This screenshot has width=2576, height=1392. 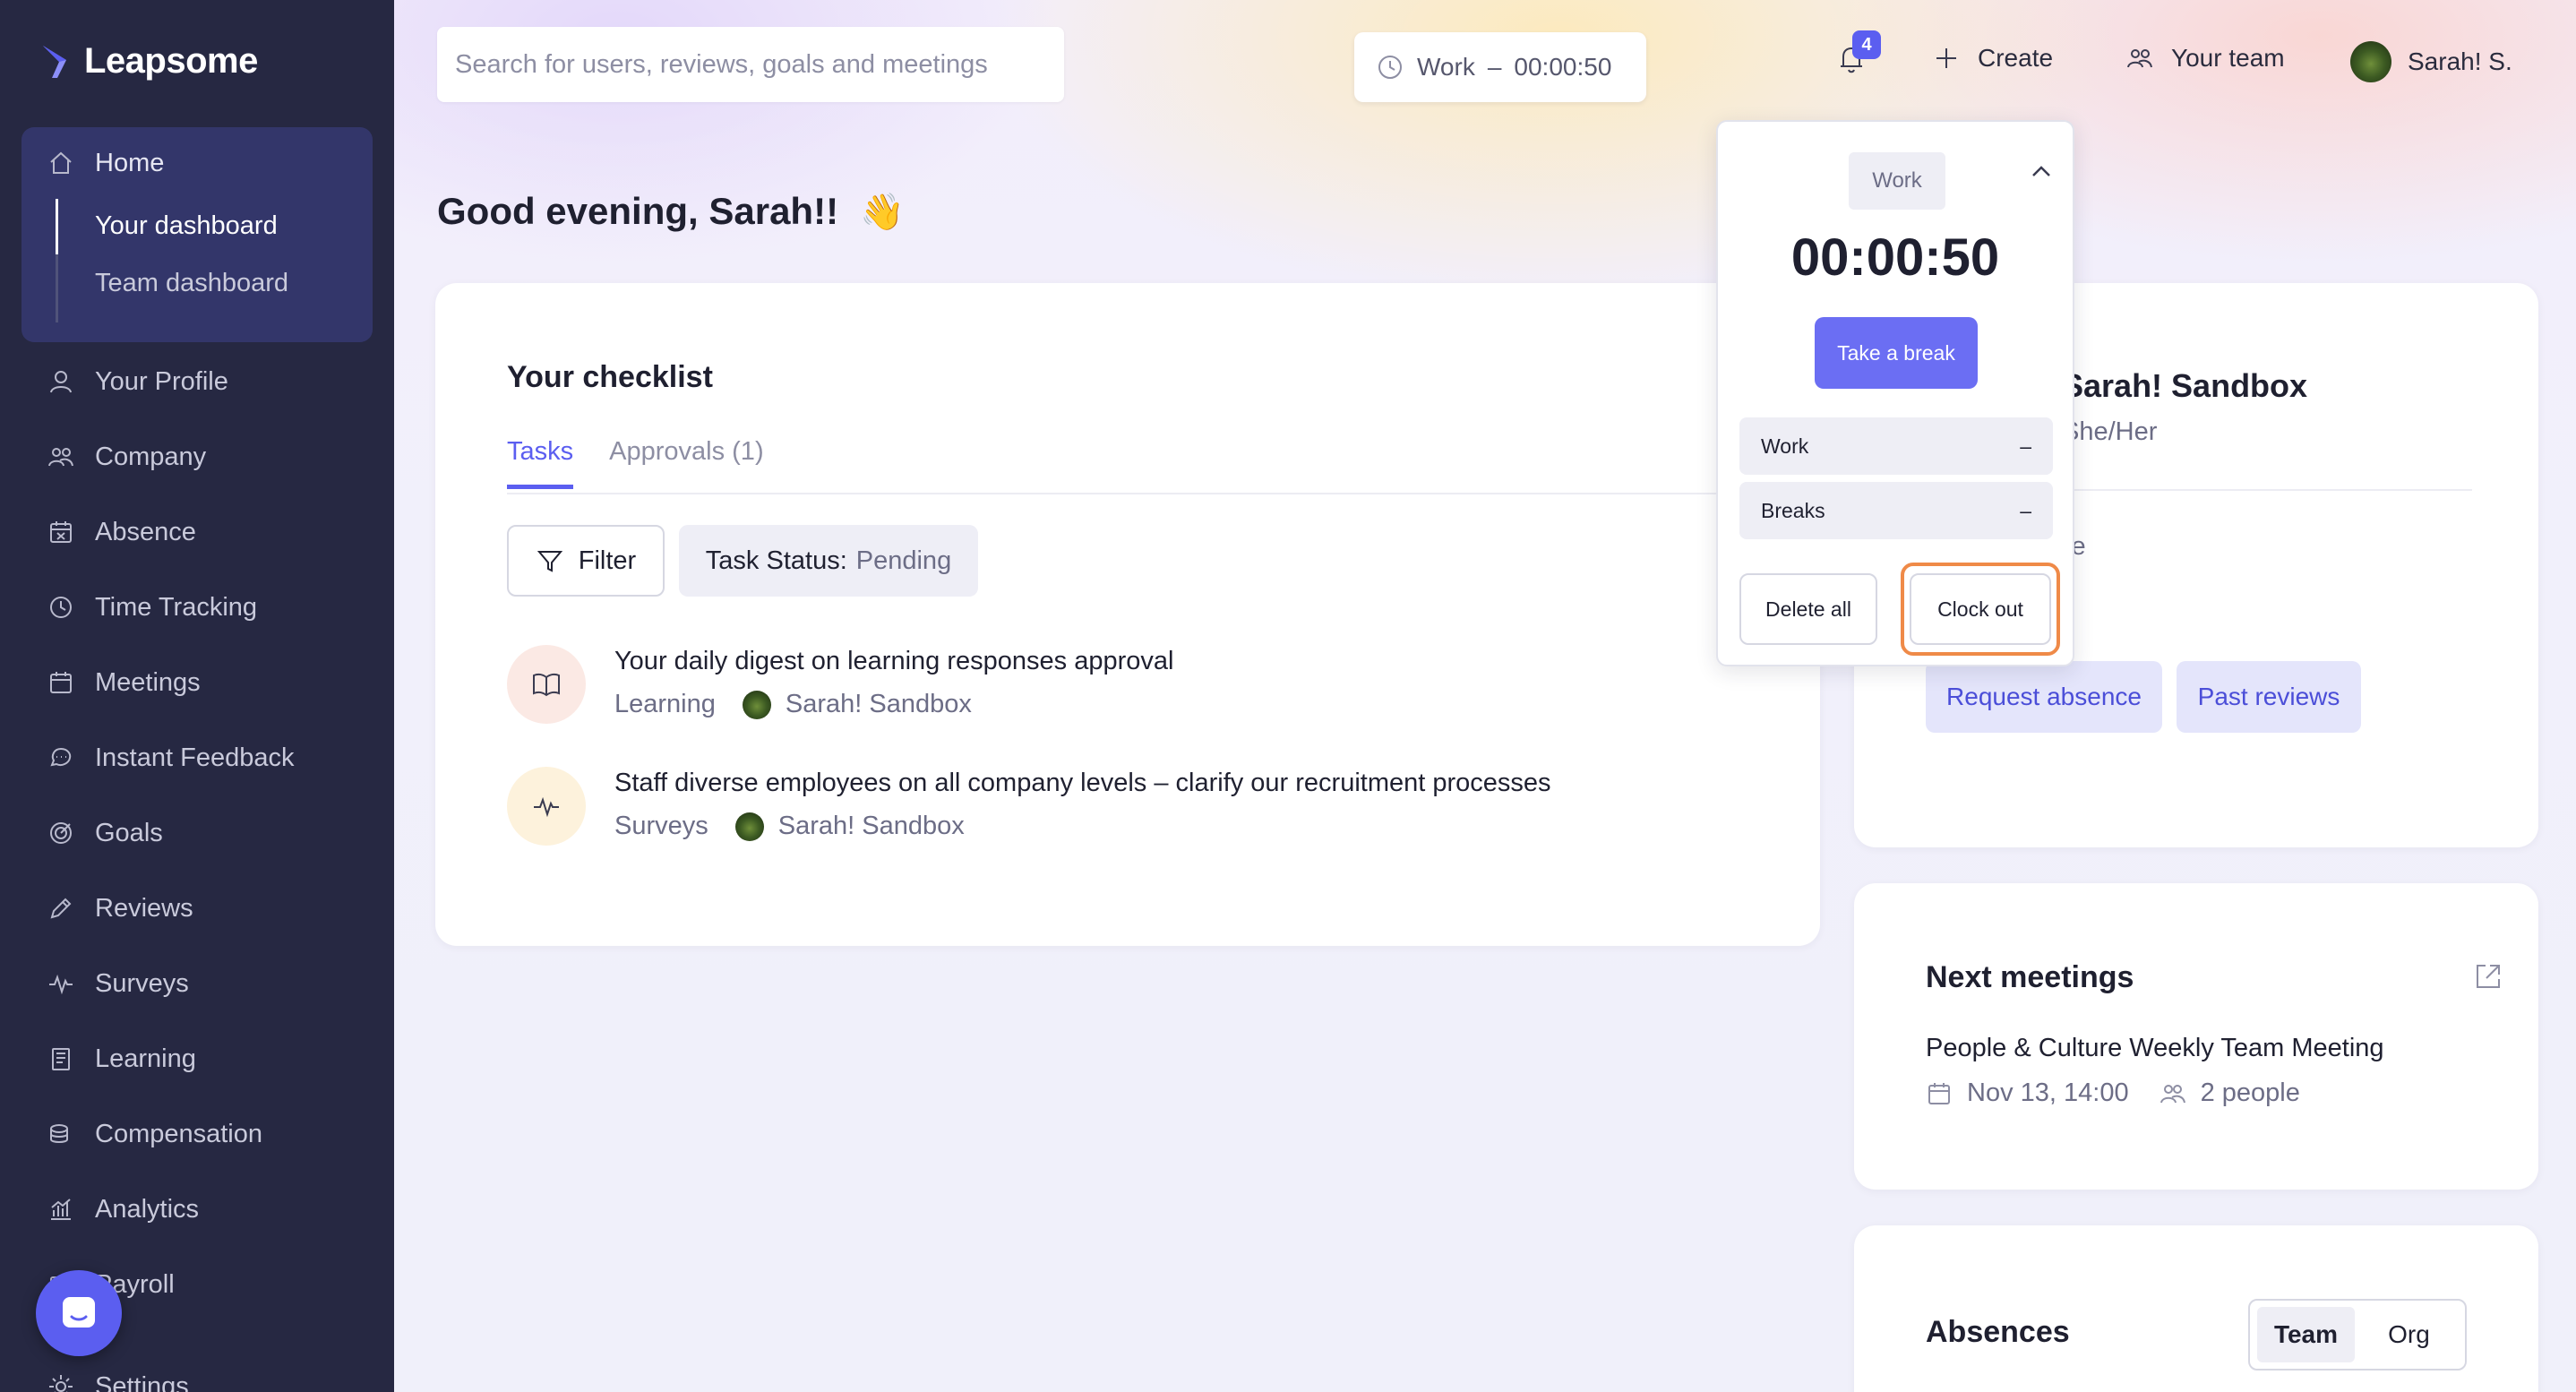 What do you see at coordinates (2030, 977) in the screenshot?
I see `next-meetings-title: Next meetings` at bounding box center [2030, 977].